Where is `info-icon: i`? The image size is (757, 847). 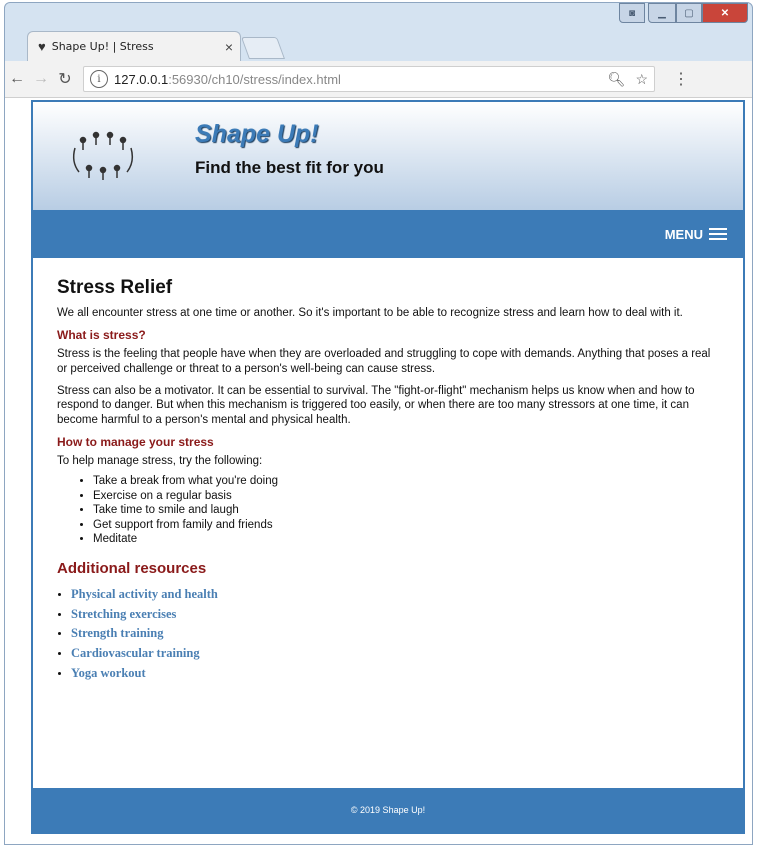
info-icon: i is located at coordinates (99, 79).